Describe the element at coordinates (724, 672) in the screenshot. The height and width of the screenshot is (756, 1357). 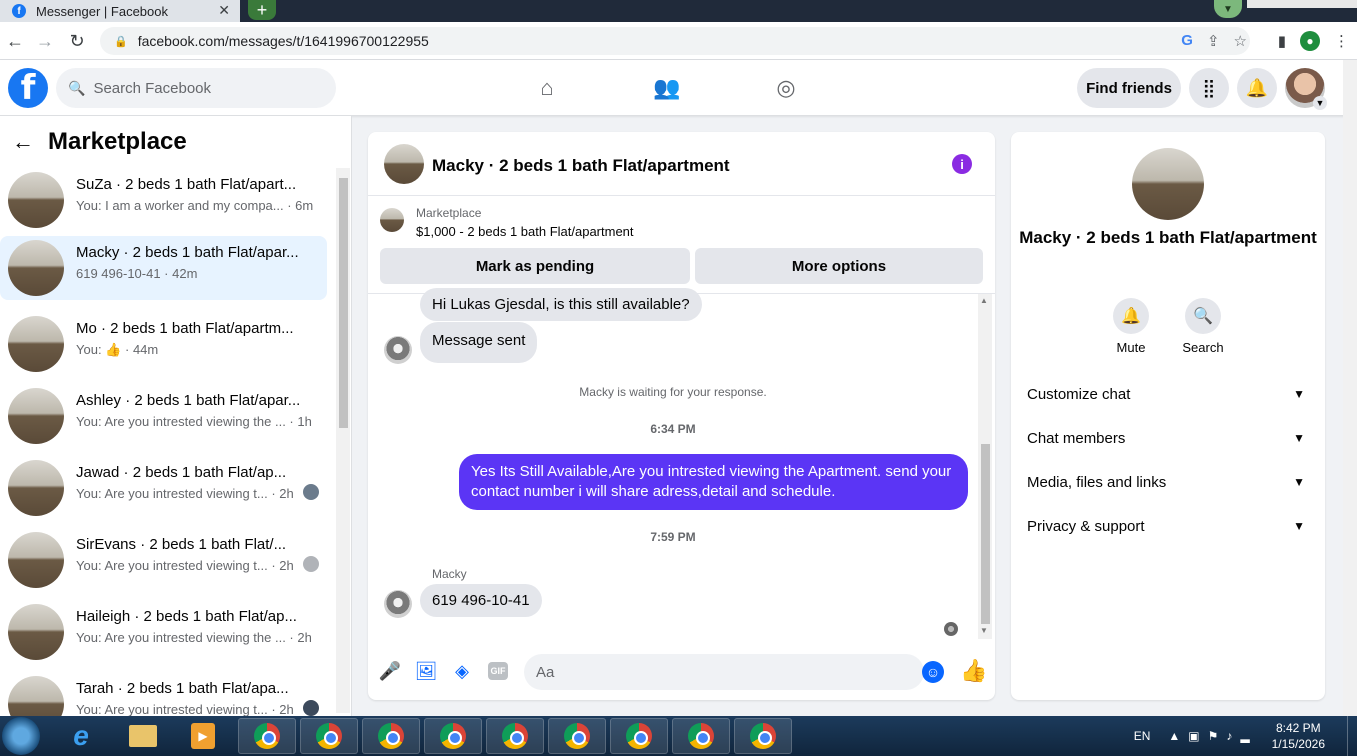
I see `message-input: Aa` at that location.